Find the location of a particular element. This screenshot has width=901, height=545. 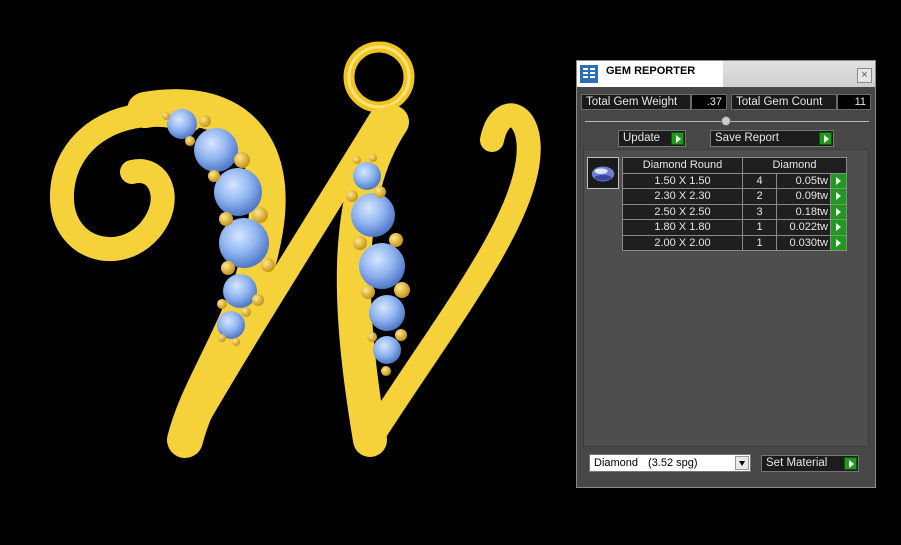

update-button: Update is located at coordinates (652, 138).